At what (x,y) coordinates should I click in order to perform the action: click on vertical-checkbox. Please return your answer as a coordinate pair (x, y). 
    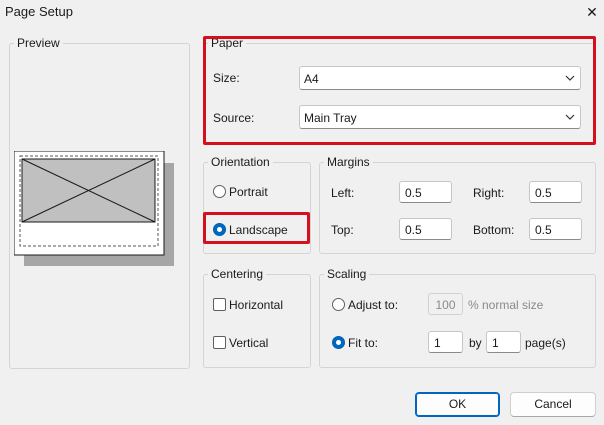
    Looking at the image, I should click on (219, 342).